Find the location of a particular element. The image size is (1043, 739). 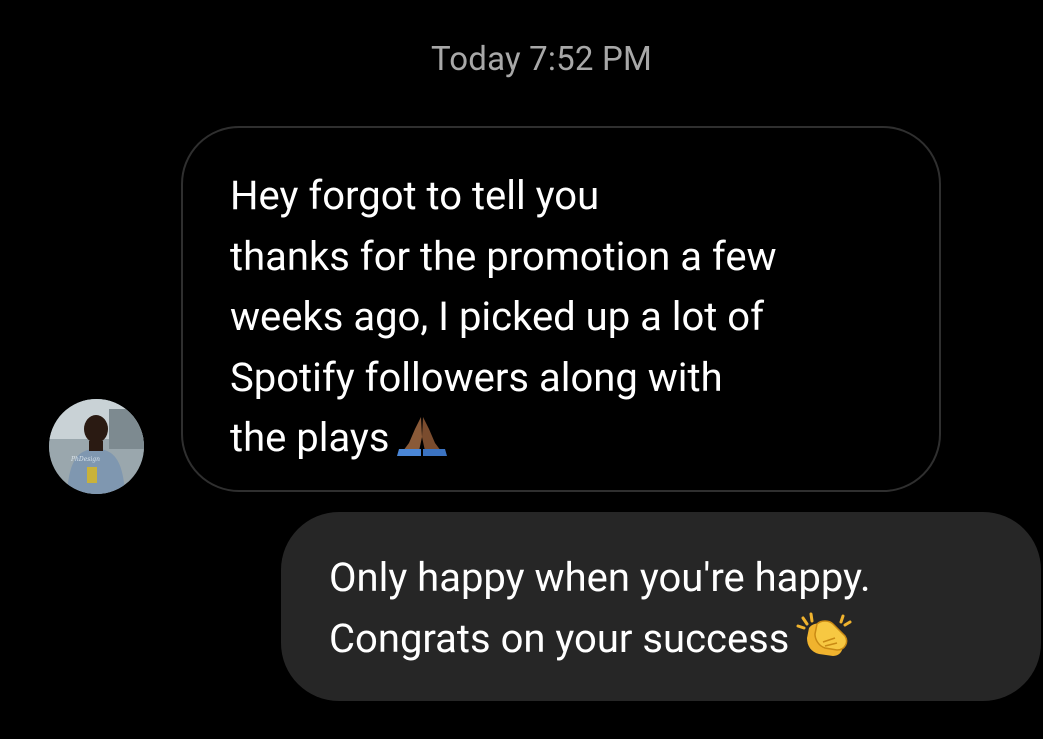

svg-text: PhDesign is located at coordinates (85, 459).